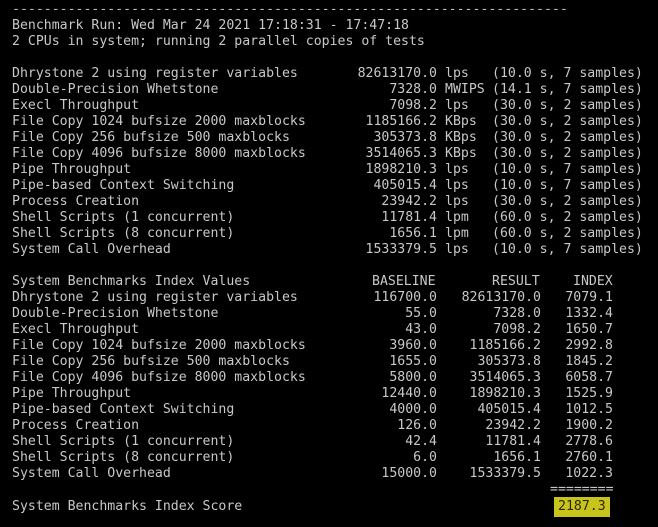  I want to click on result-value: 1185166.2, so click(401, 121).